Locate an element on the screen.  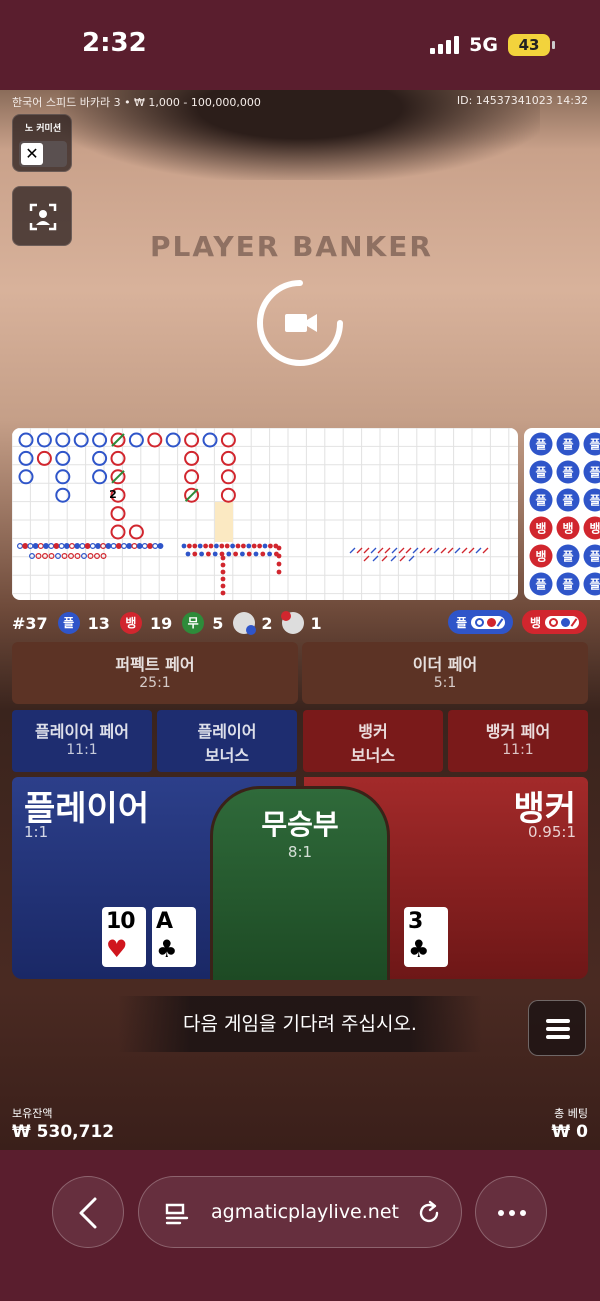
perfect-pair-bet: 퍼펙트 페어 25:1 is located at coordinates (155, 673).